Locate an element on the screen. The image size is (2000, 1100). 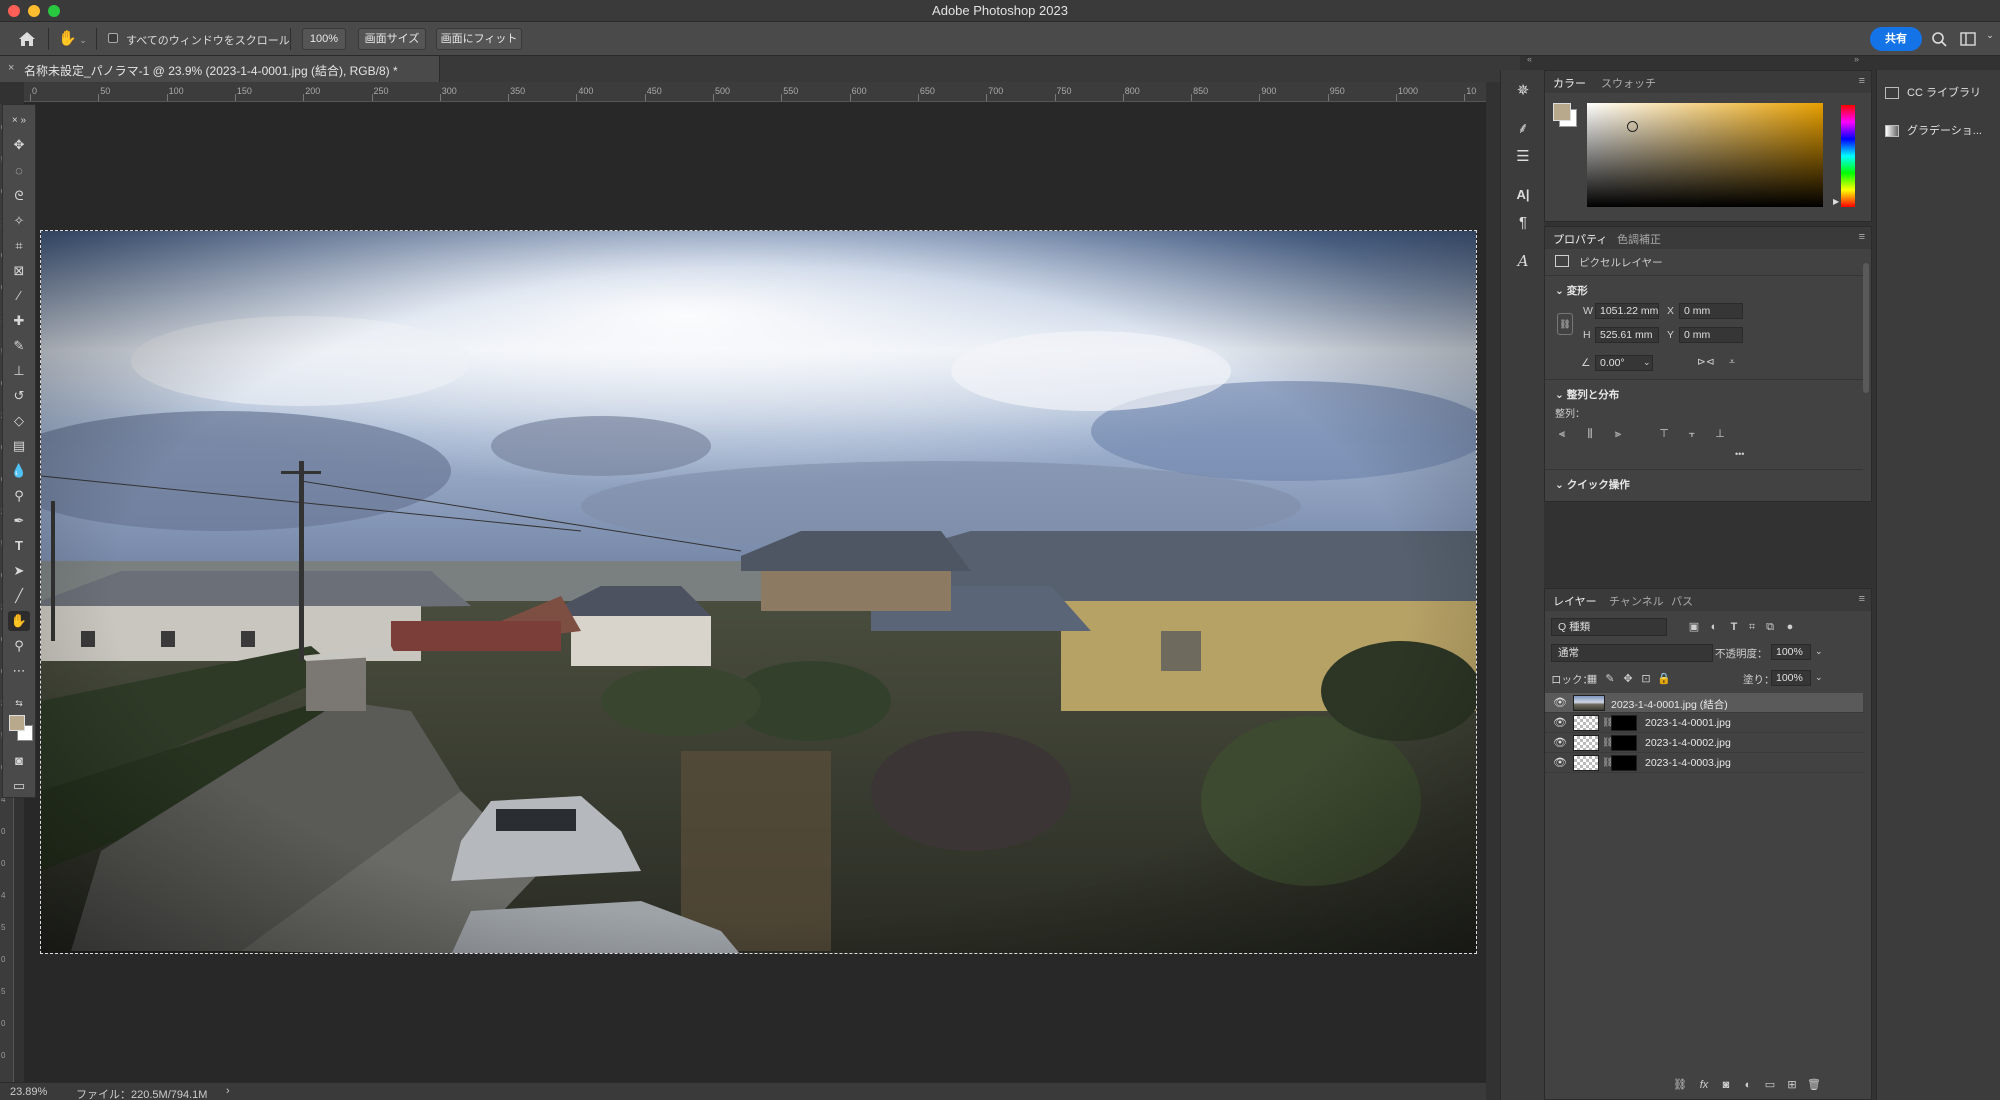
tab-properties: プロパティ is located at coordinates (1580, 239).